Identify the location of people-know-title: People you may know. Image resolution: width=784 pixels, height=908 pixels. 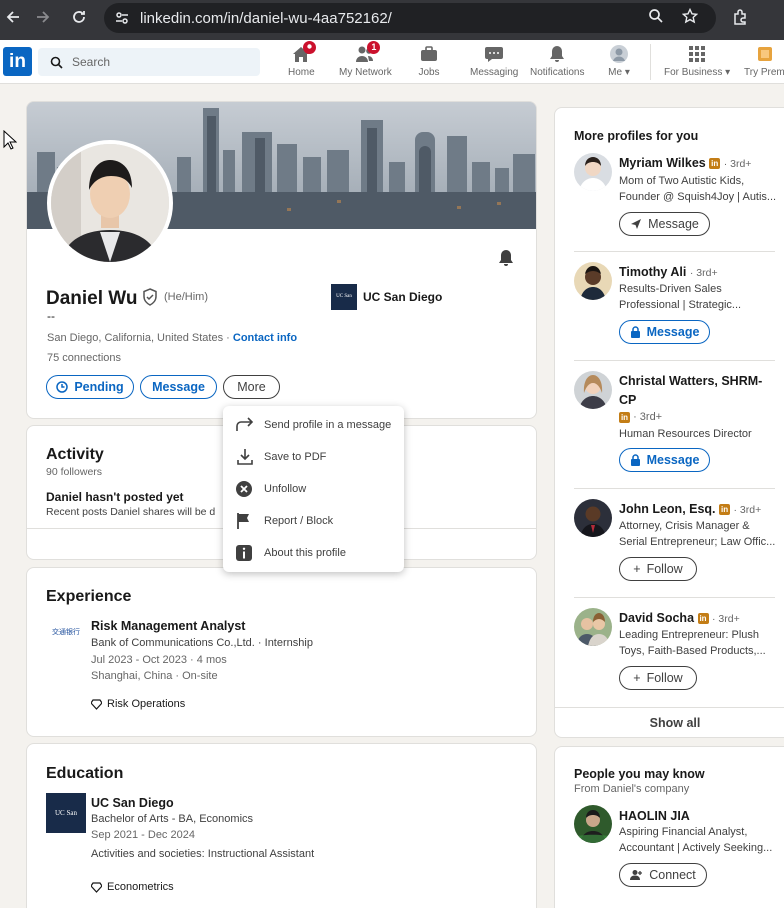
(639, 774).